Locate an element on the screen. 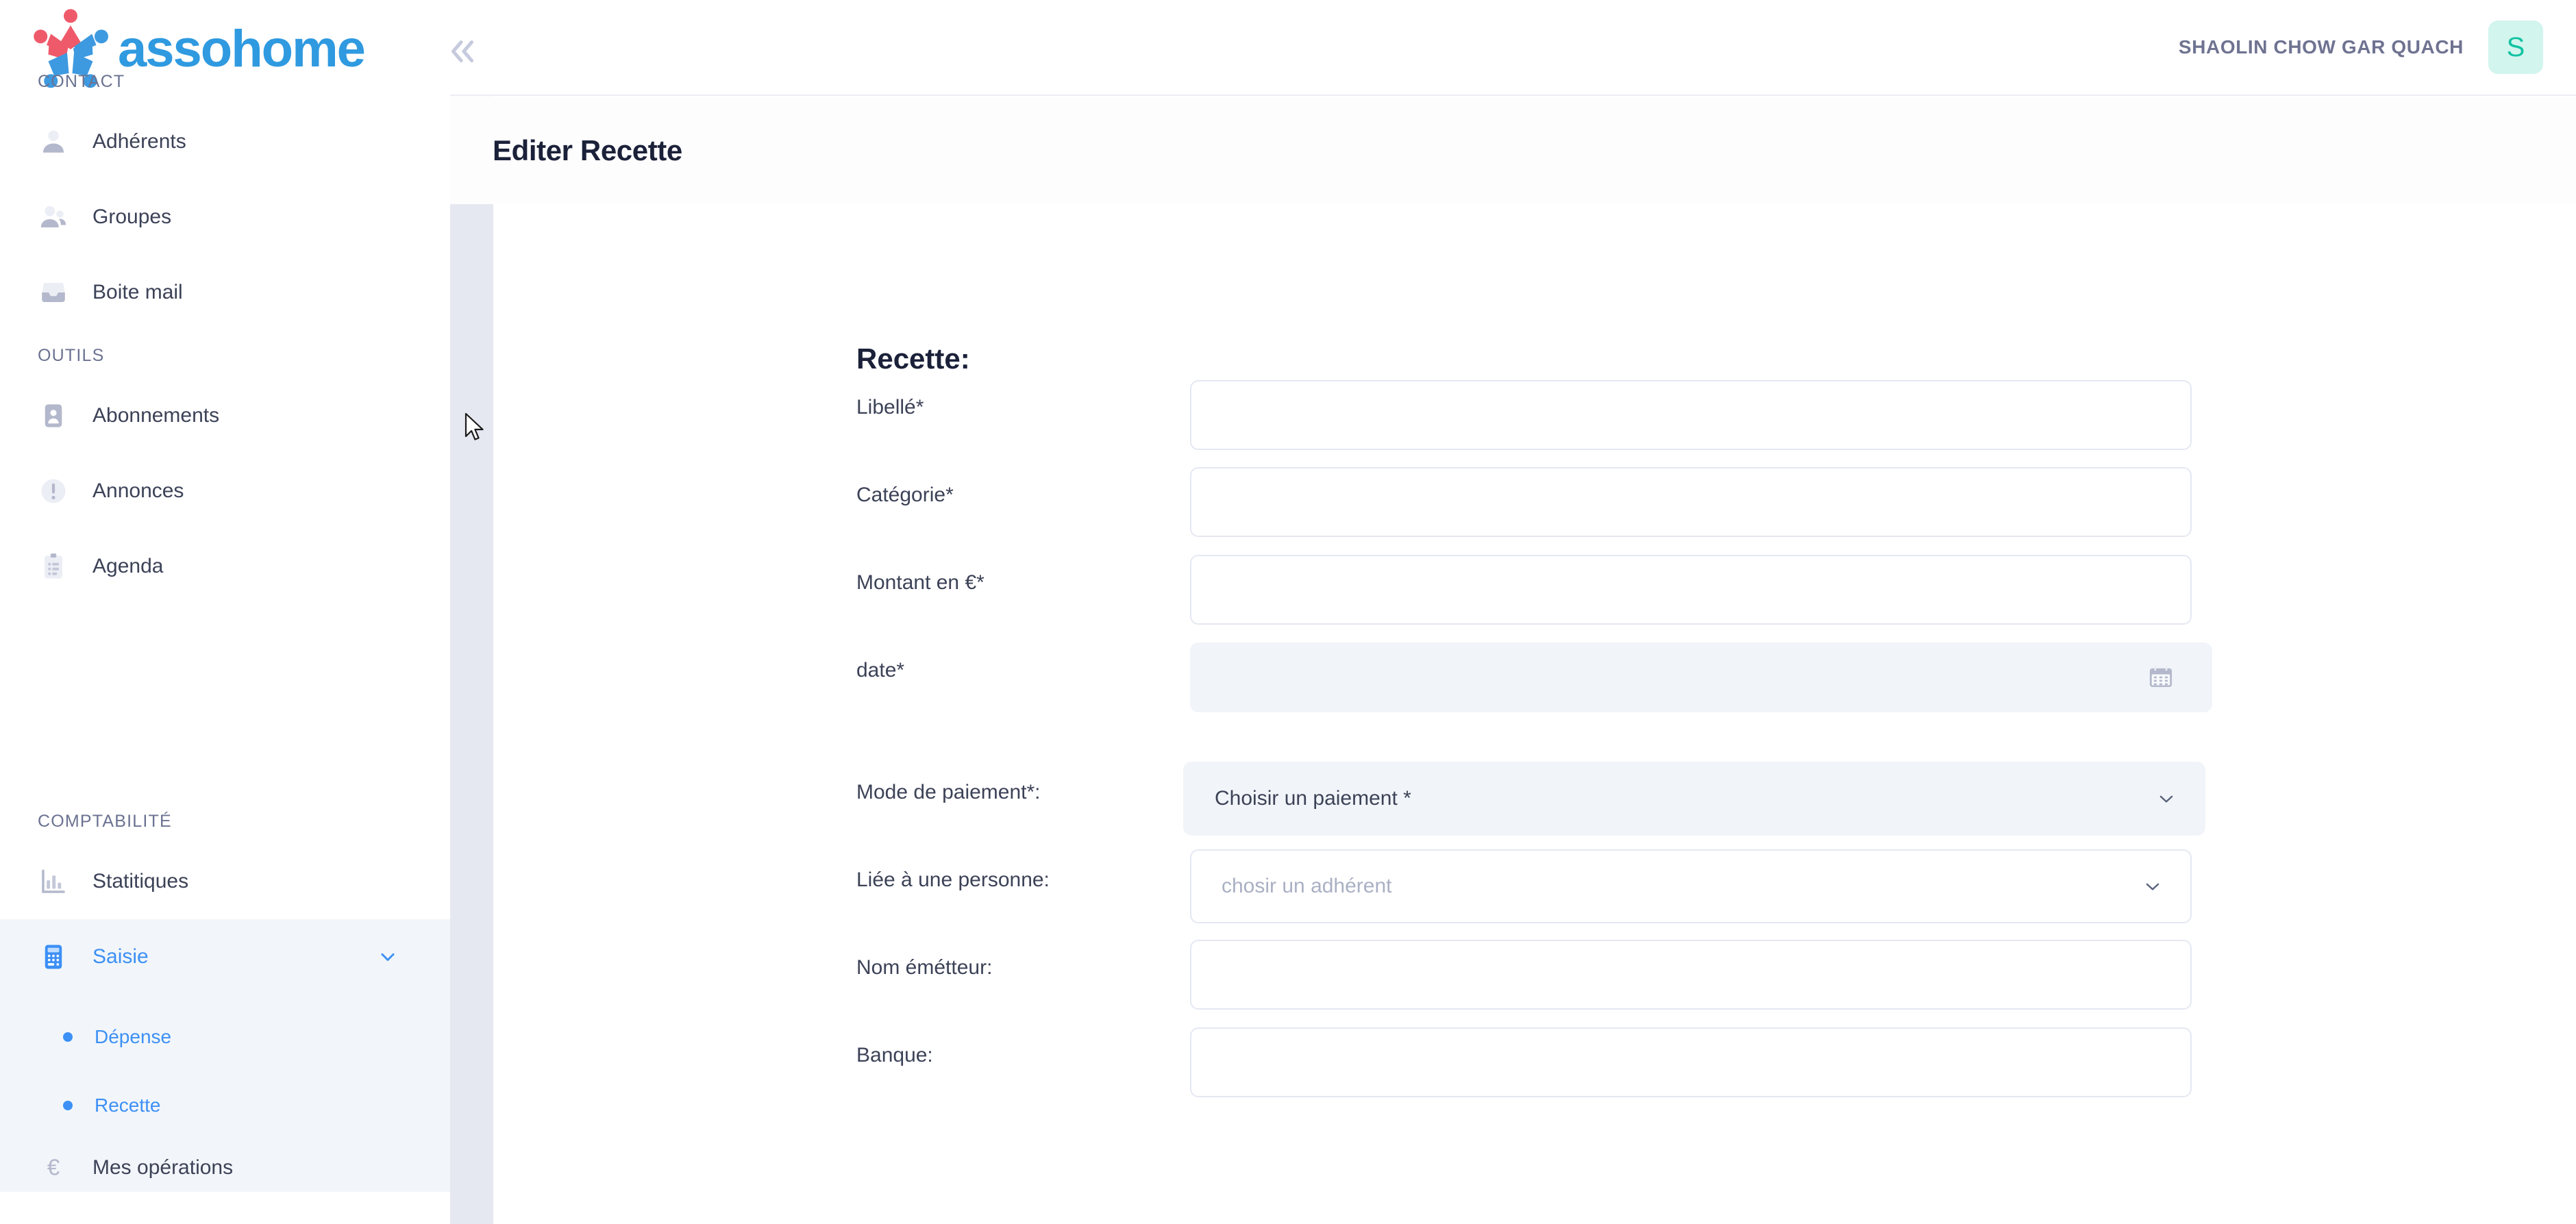 This screenshot has height=1224, width=2576. person-icon is located at coordinates (53, 142).